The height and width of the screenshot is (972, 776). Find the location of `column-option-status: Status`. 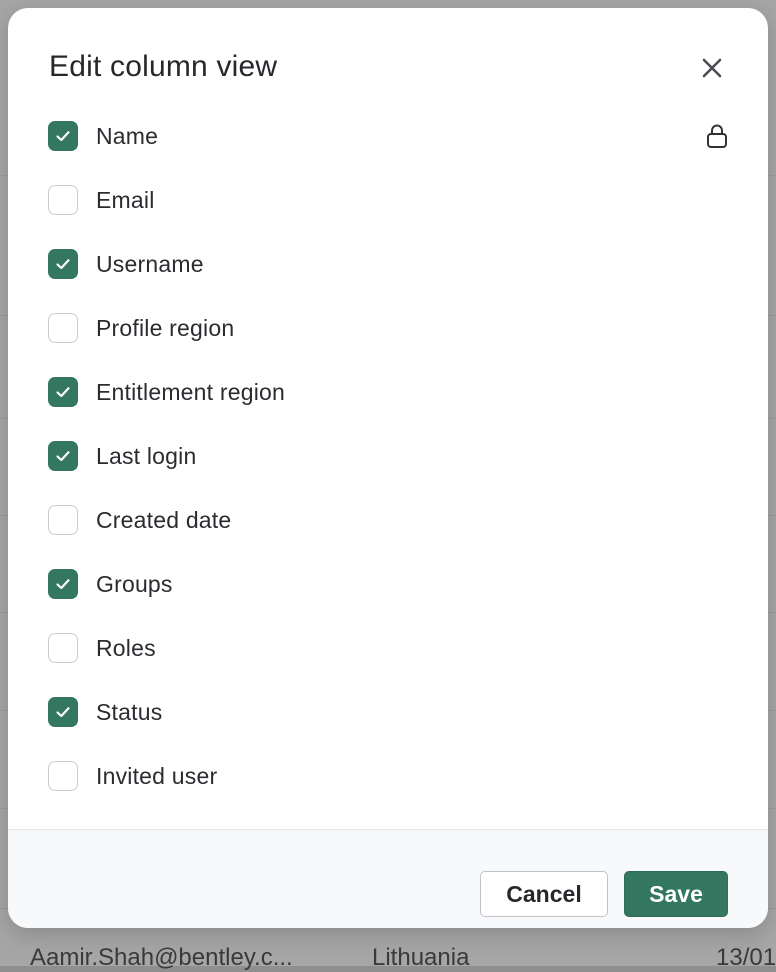

column-option-status: Status is located at coordinates (388, 712).